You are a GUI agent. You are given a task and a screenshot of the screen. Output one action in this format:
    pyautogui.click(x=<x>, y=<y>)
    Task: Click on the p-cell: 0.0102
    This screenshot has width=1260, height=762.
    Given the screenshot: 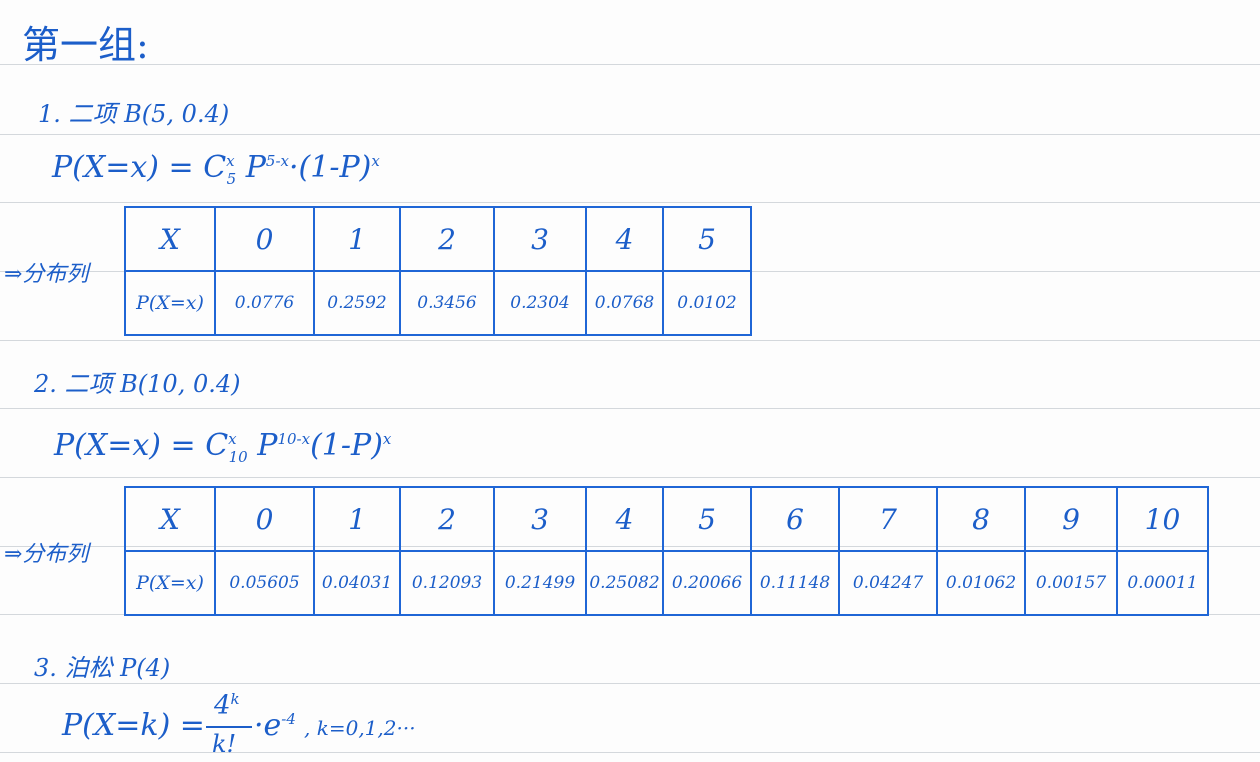 What is the action you would take?
    pyautogui.click(x=707, y=303)
    